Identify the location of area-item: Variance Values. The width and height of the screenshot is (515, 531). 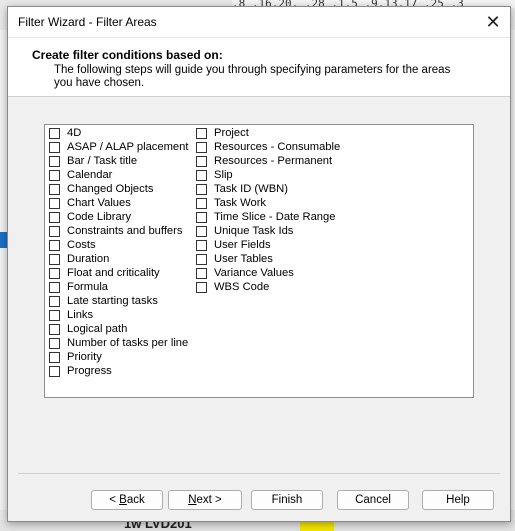
(266, 273).